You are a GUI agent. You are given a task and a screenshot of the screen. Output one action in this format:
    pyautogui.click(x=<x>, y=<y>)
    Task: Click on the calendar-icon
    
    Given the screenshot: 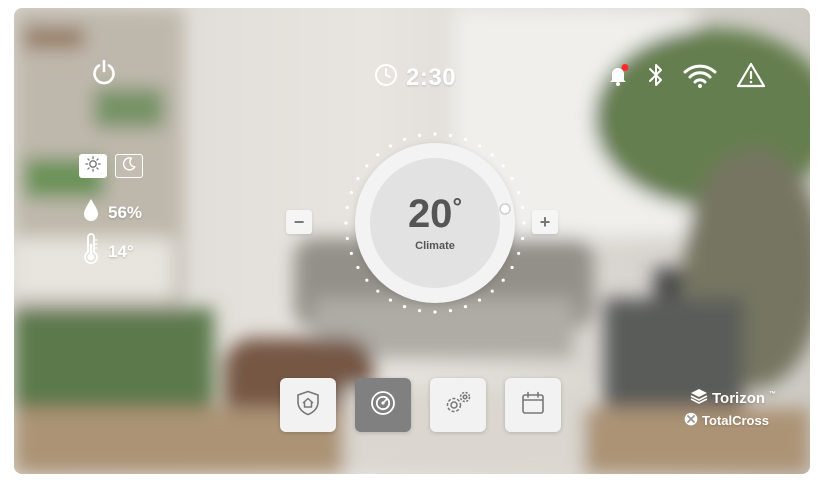 What is the action you would take?
    pyautogui.click(x=533, y=405)
    